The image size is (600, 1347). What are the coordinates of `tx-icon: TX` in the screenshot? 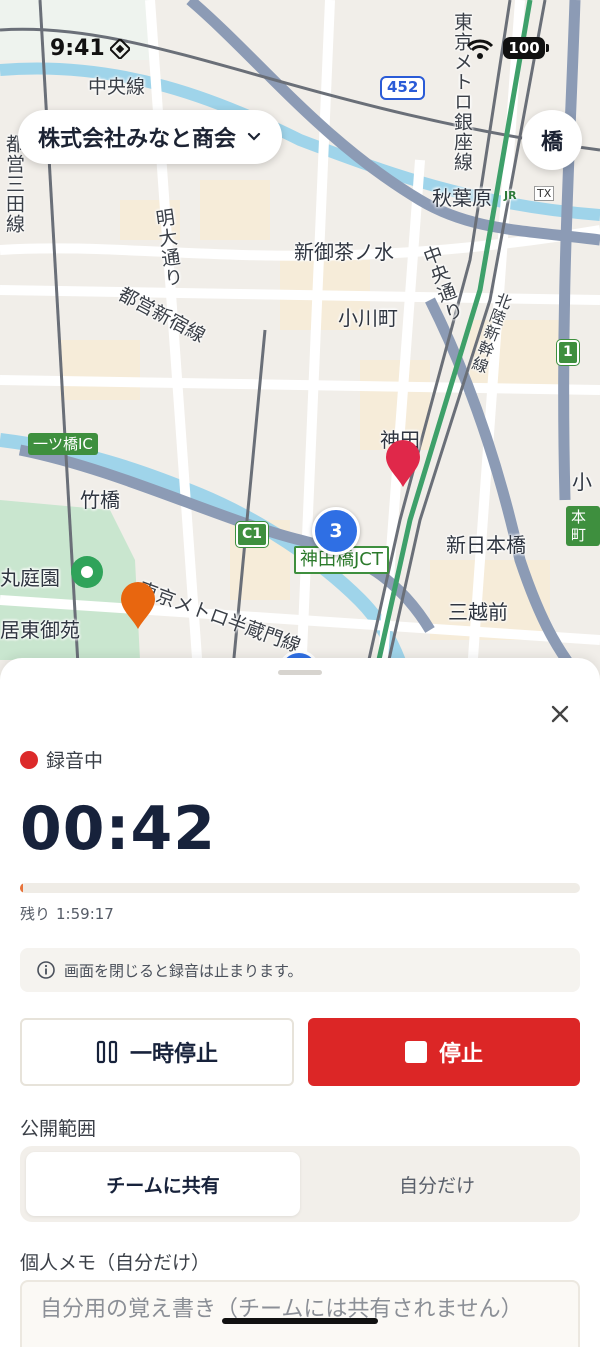 It's located at (544, 193).